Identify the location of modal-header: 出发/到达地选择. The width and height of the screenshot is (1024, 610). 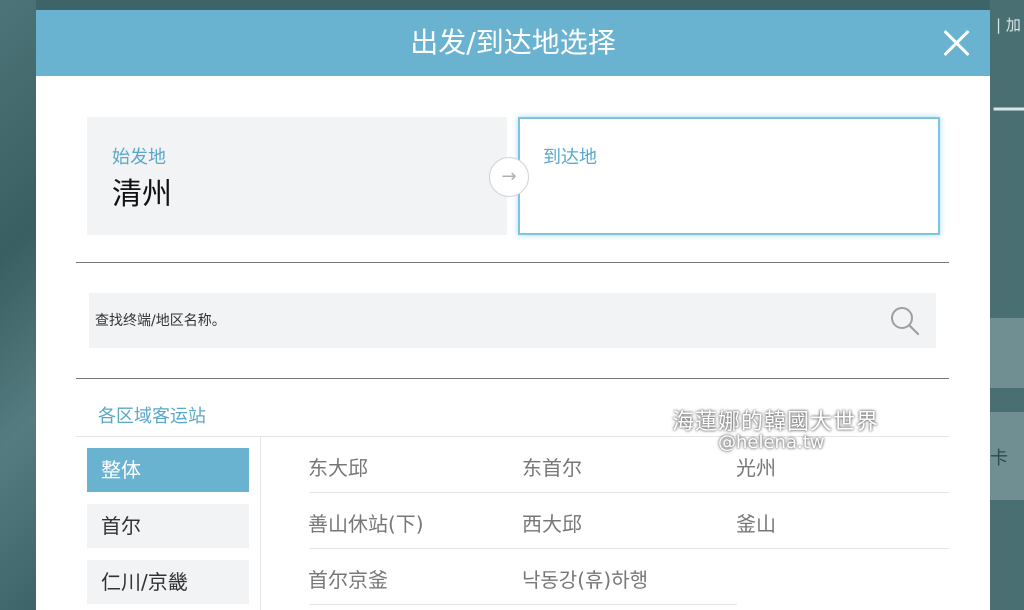
(513, 43).